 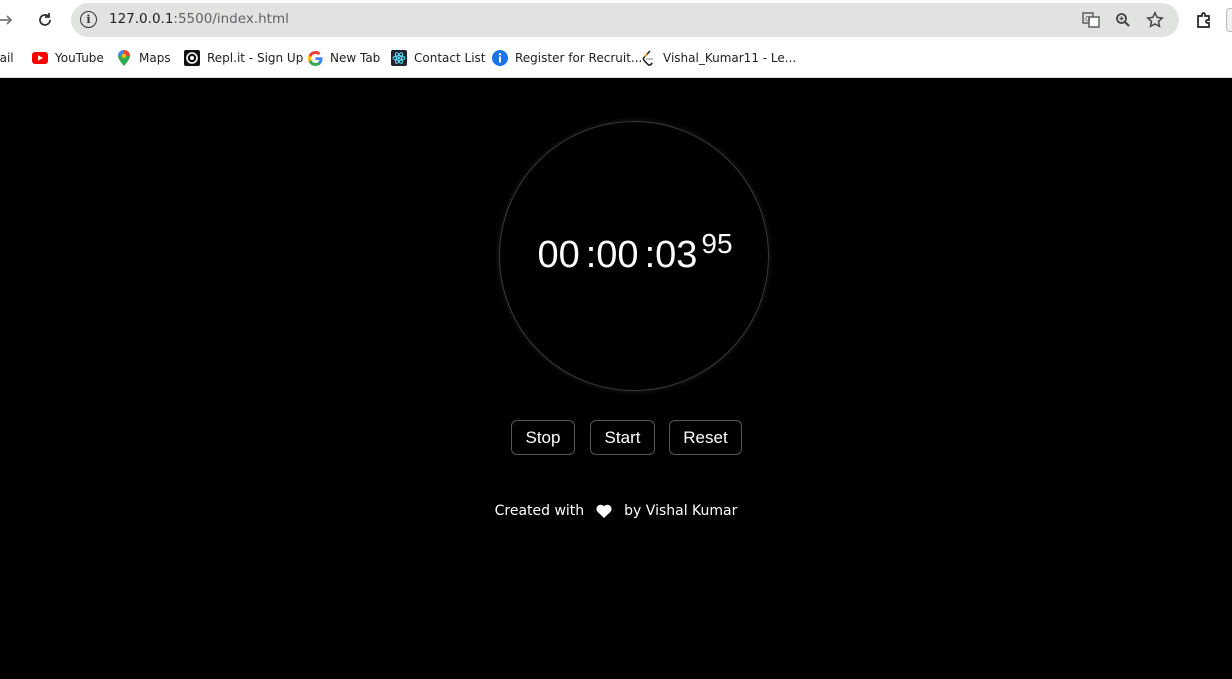 I want to click on leetcode-icon, so click(x=648, y=58).